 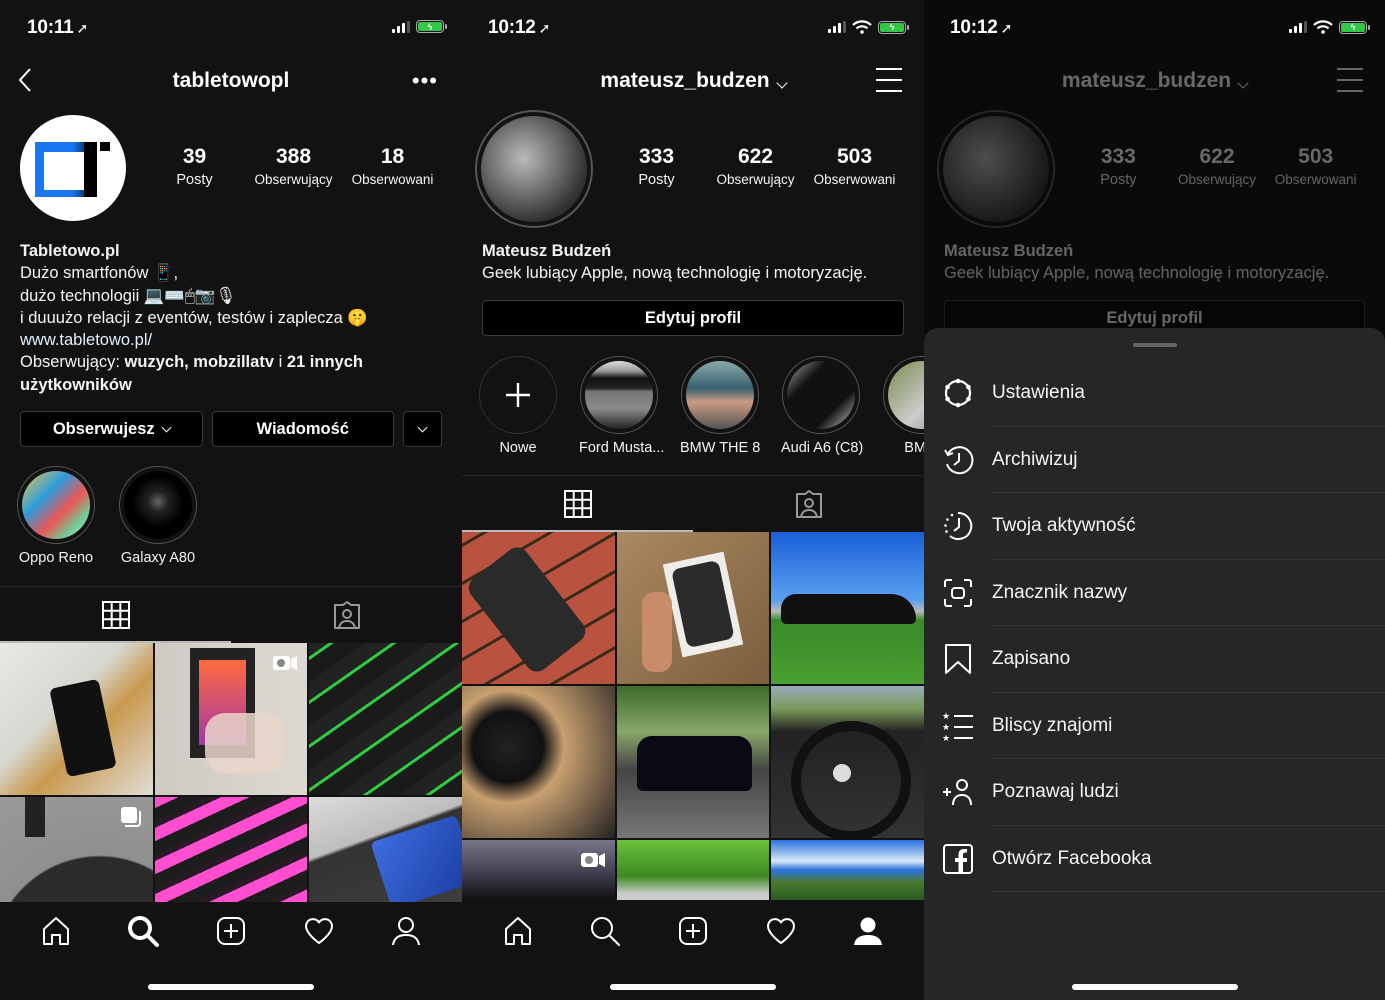 What do you see at coordinates (425, 81) in the screenshot?
I see `more-horizontal-icon: •••` at bounding box center [425, 81].